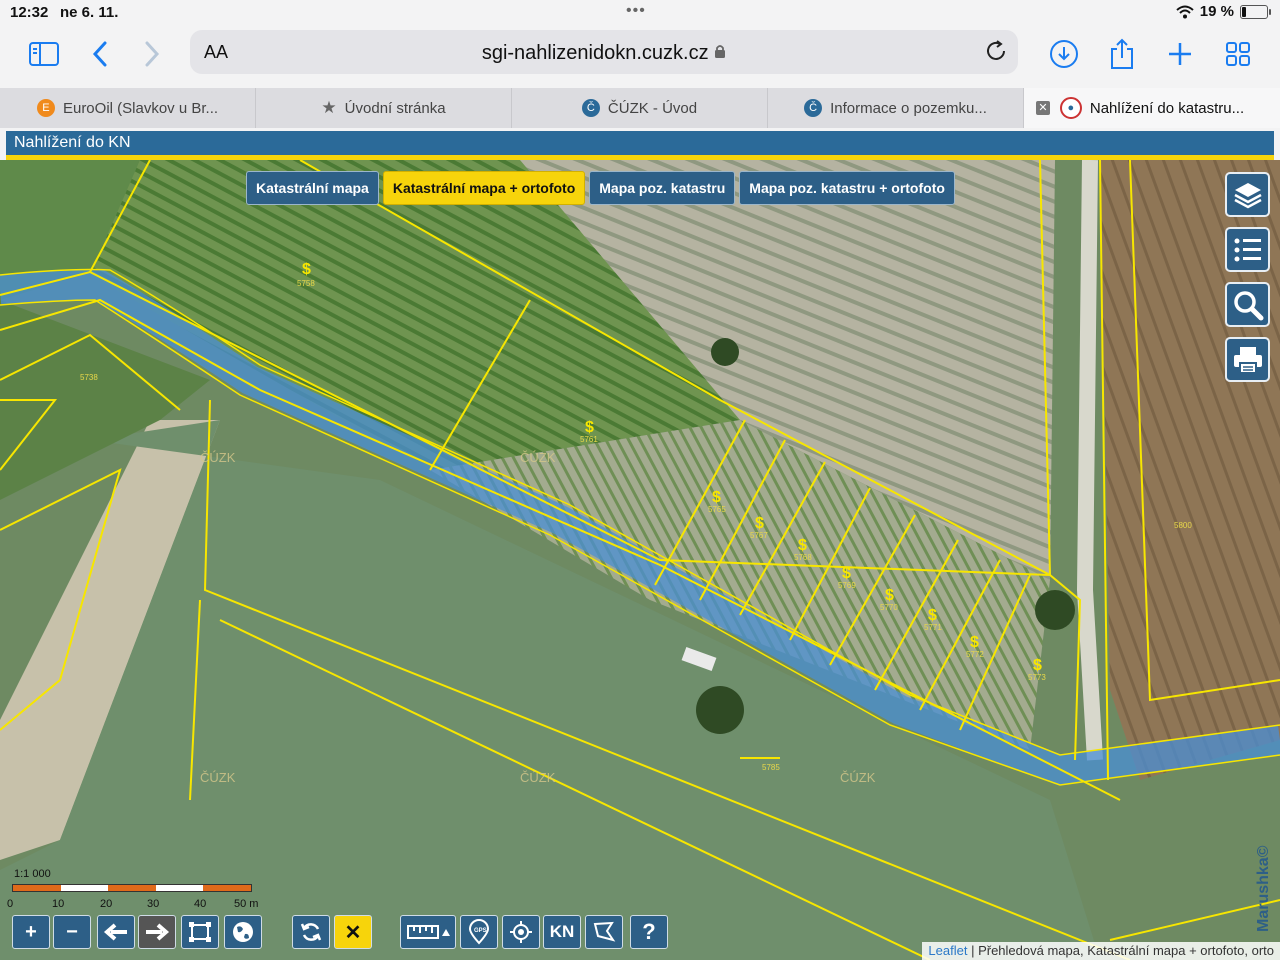 Image resolution: width=1280 pixels, height=960 pixels. Describe the element at coordinates (1070, 108) in the screenshot. I see `kn-favicon-icon: ●` at that location.